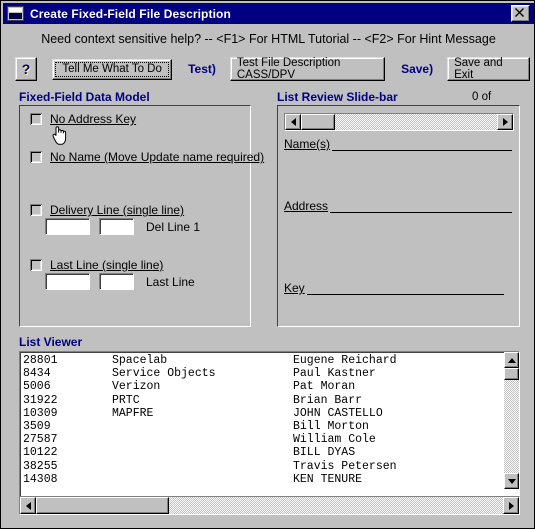 Image resolution: width=535 pixels, height=529 pixels. I want to click on last-line-length-input, so click(116, 281).